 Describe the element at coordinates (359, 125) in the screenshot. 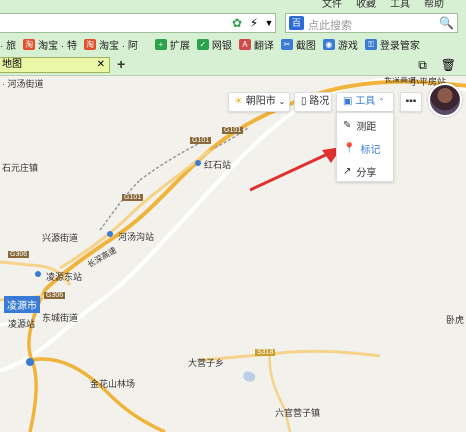

I see `measure-distance-item: ✎ 测距` at that location.